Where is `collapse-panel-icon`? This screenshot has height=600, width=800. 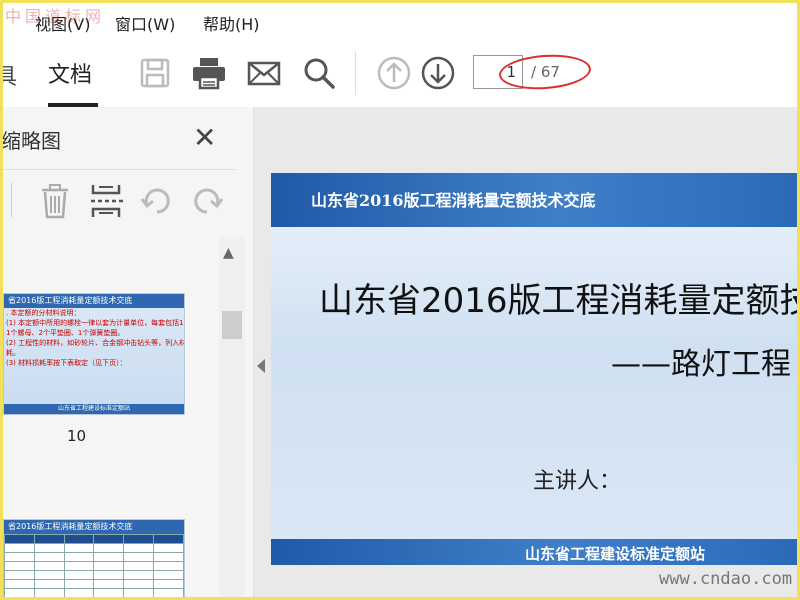
collapse-panel-icon is located at coordinates (261, 366).